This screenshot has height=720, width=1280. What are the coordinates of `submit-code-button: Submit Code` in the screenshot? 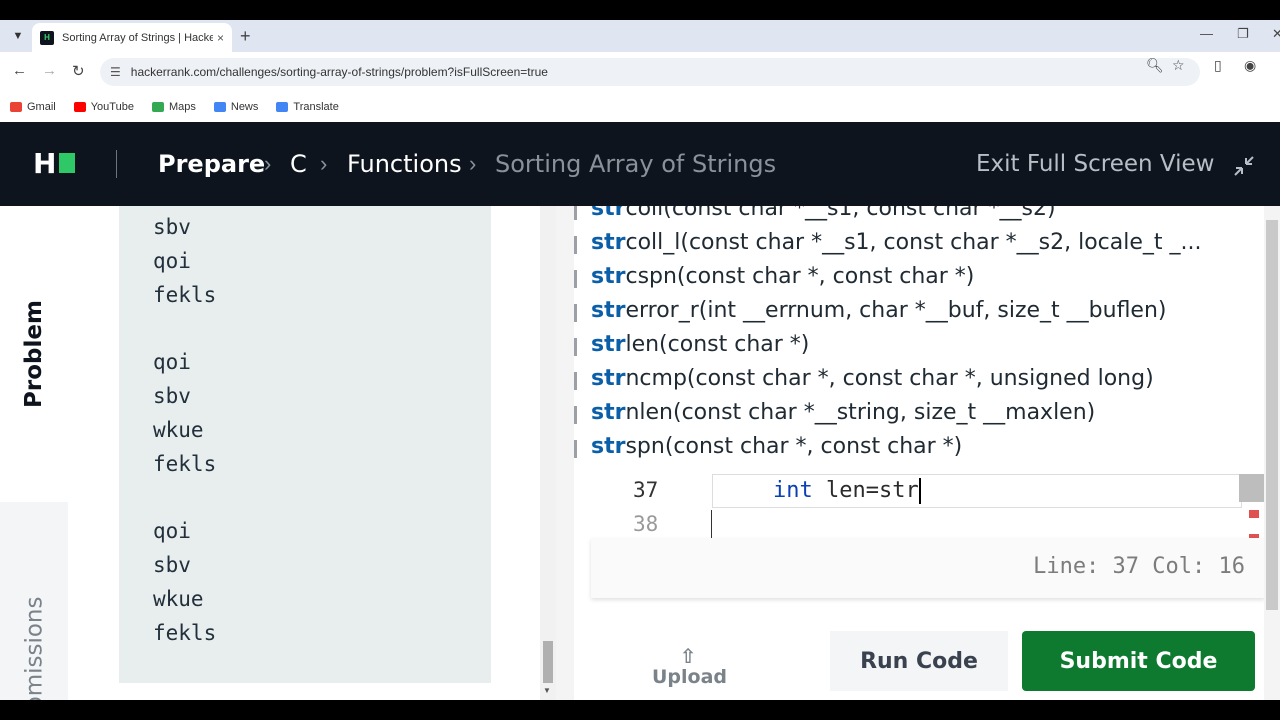 It's located at (1138, 661).